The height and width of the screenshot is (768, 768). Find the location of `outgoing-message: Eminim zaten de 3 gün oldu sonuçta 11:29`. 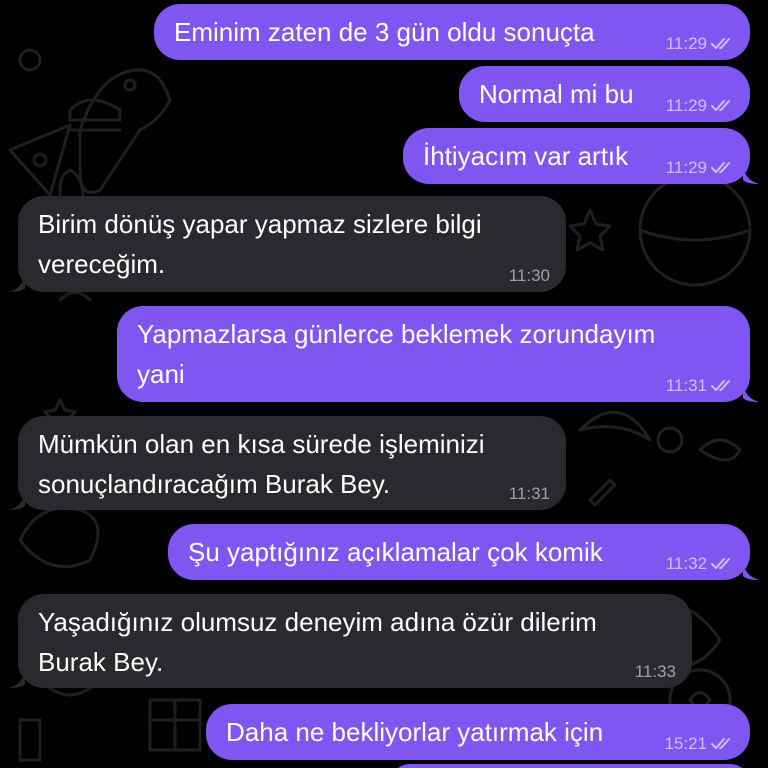

outgoing-message: Eminim zaten de 3 gün oldu sonuçta 11:29 is located at coordinates (452, 32).